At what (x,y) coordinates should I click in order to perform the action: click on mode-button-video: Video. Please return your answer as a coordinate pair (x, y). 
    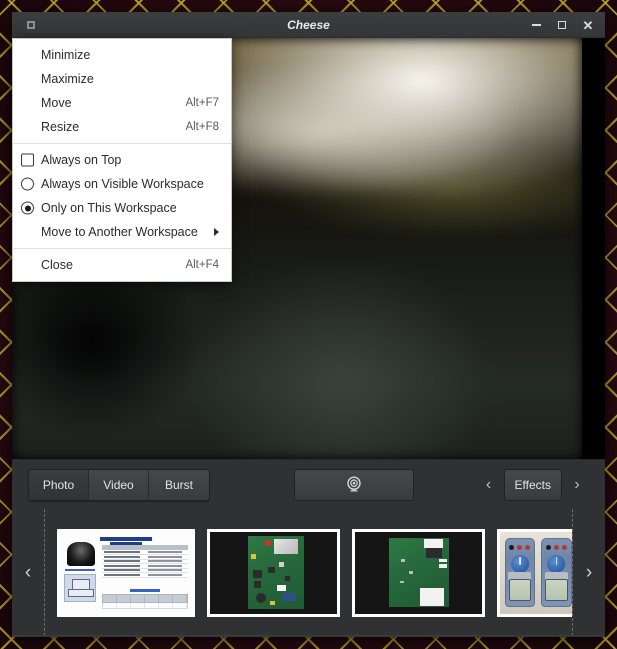
    Looking at the image, I should click on (119, 484).